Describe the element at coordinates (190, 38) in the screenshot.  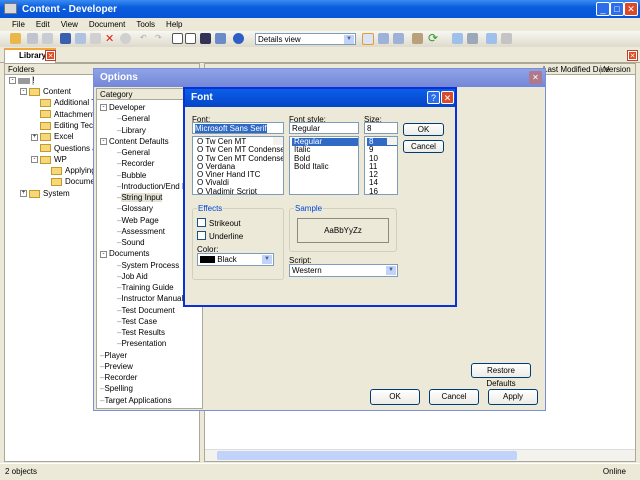
I see `collapse-icon` at that location.